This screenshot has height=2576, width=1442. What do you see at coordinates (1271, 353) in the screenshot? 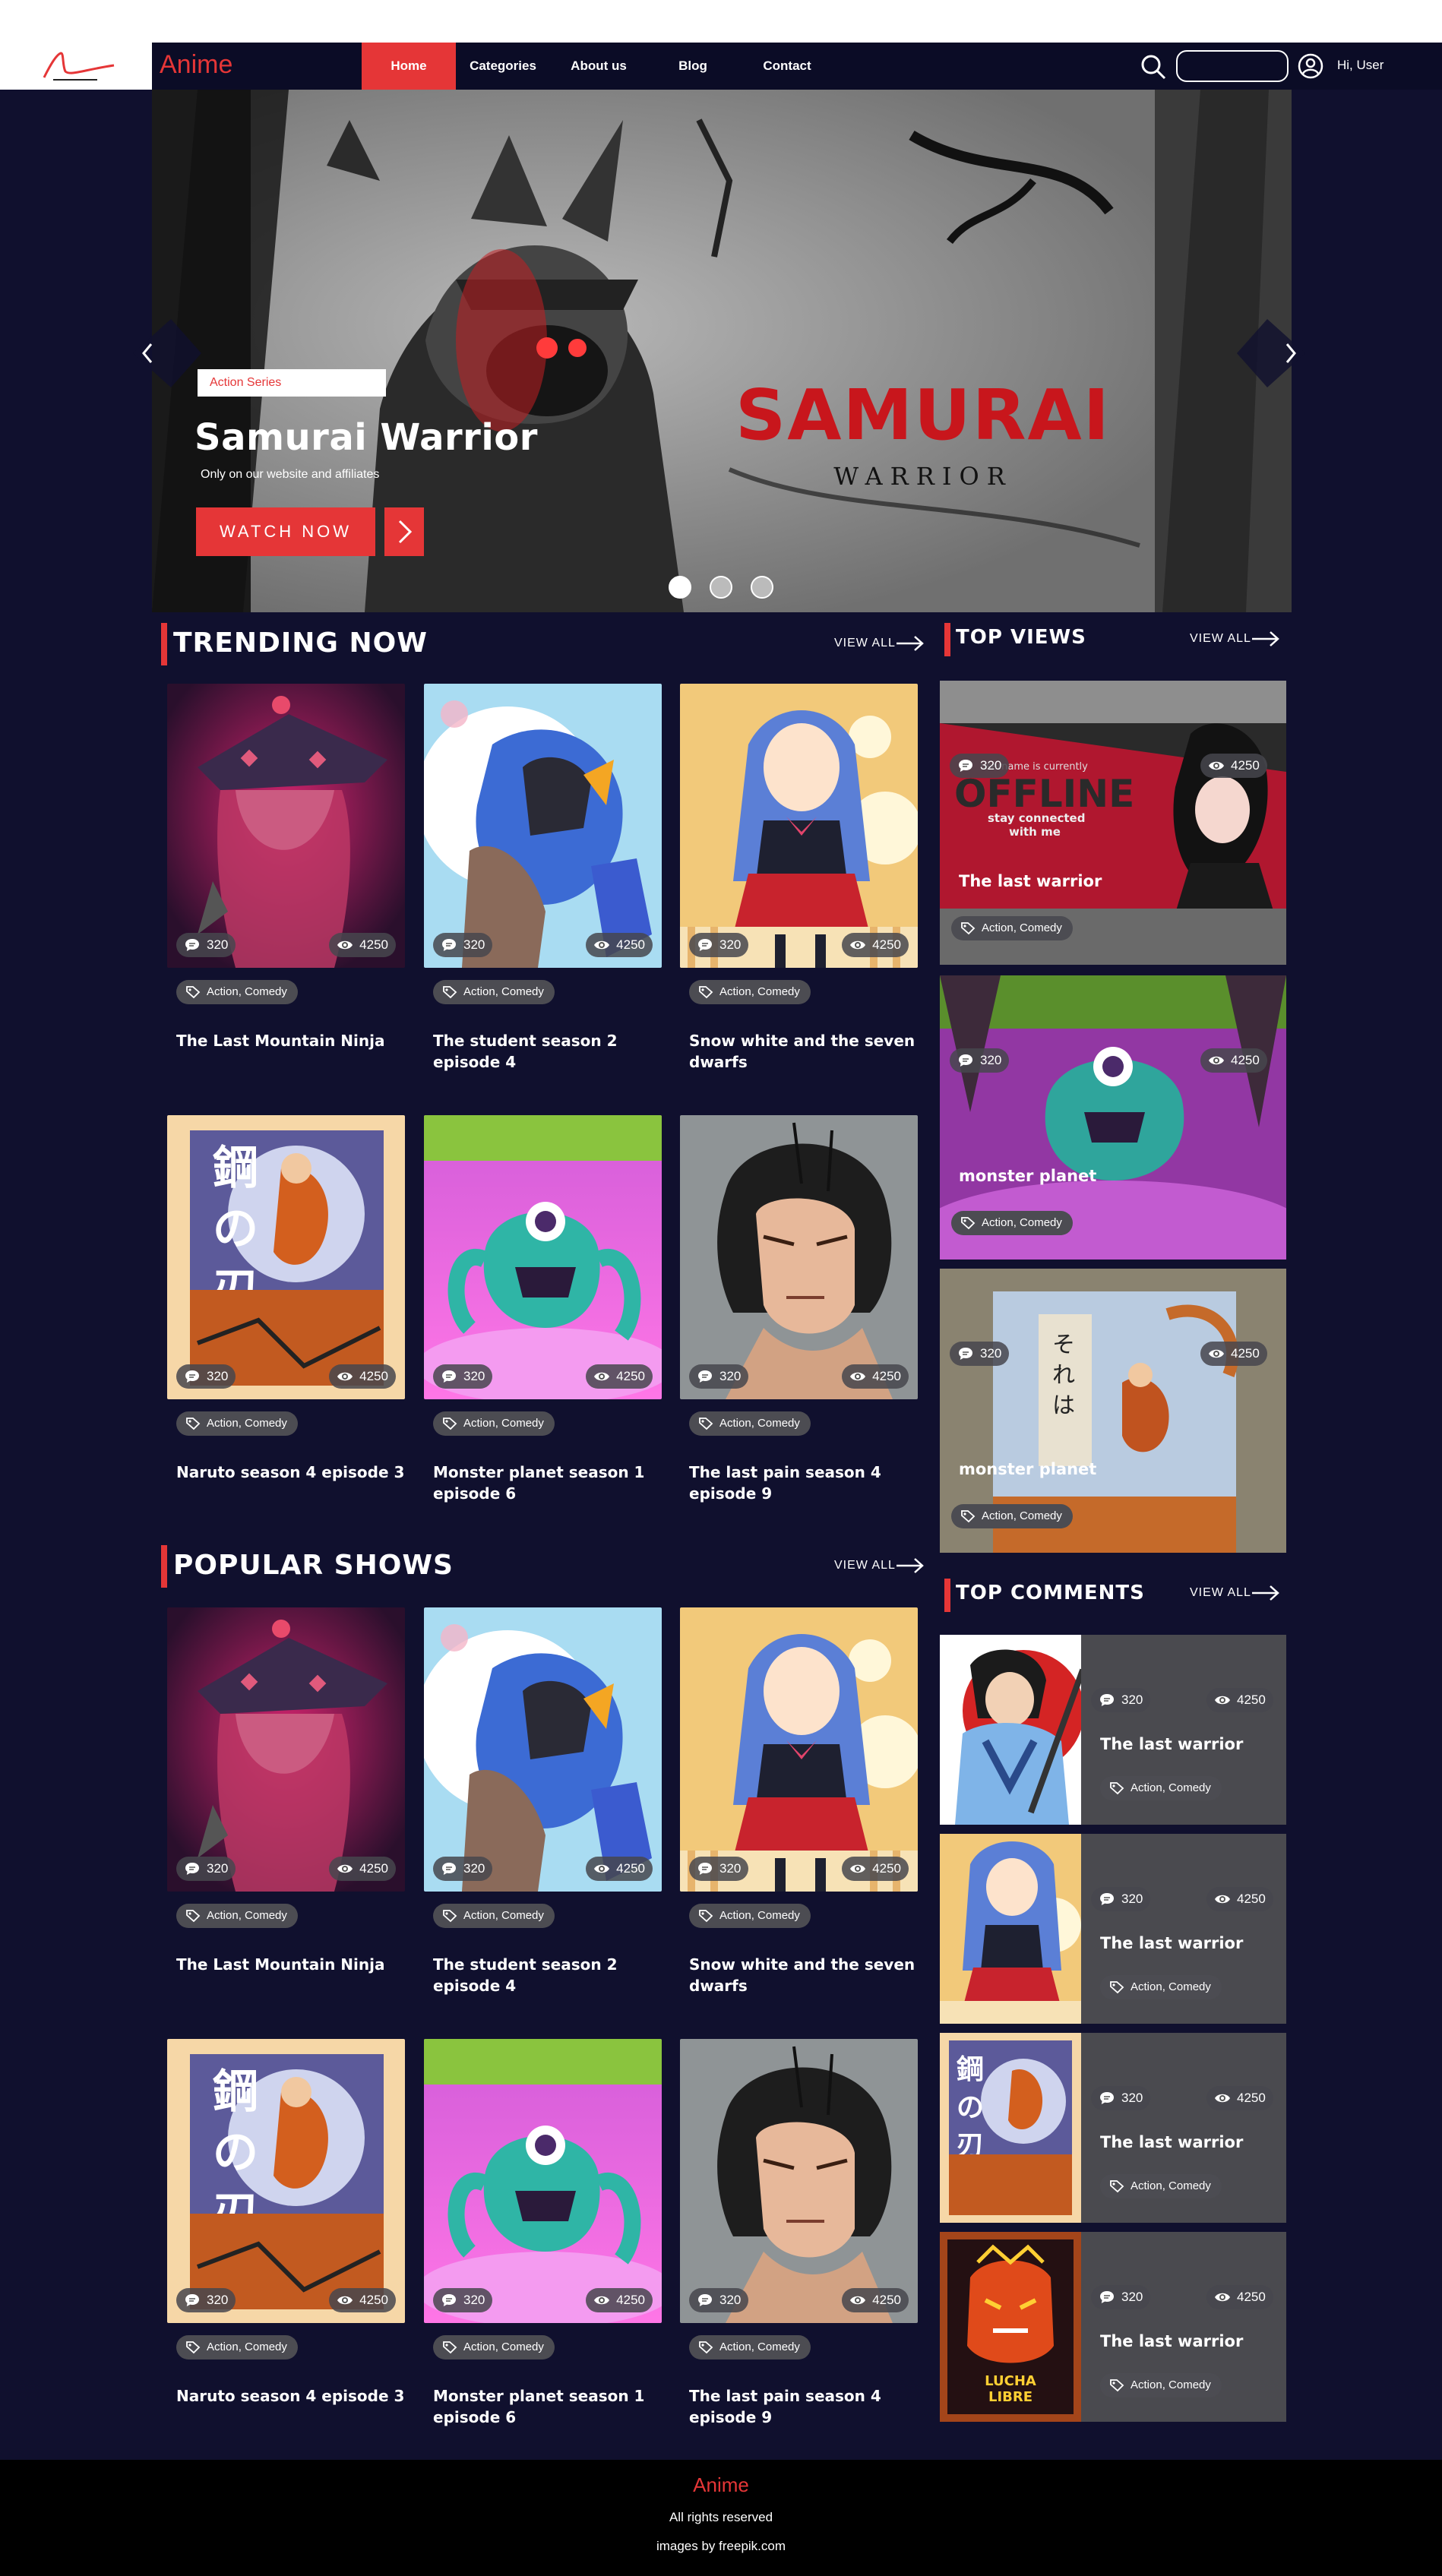
I see `hero-next-arrow` at bounding box center [1271, 353].